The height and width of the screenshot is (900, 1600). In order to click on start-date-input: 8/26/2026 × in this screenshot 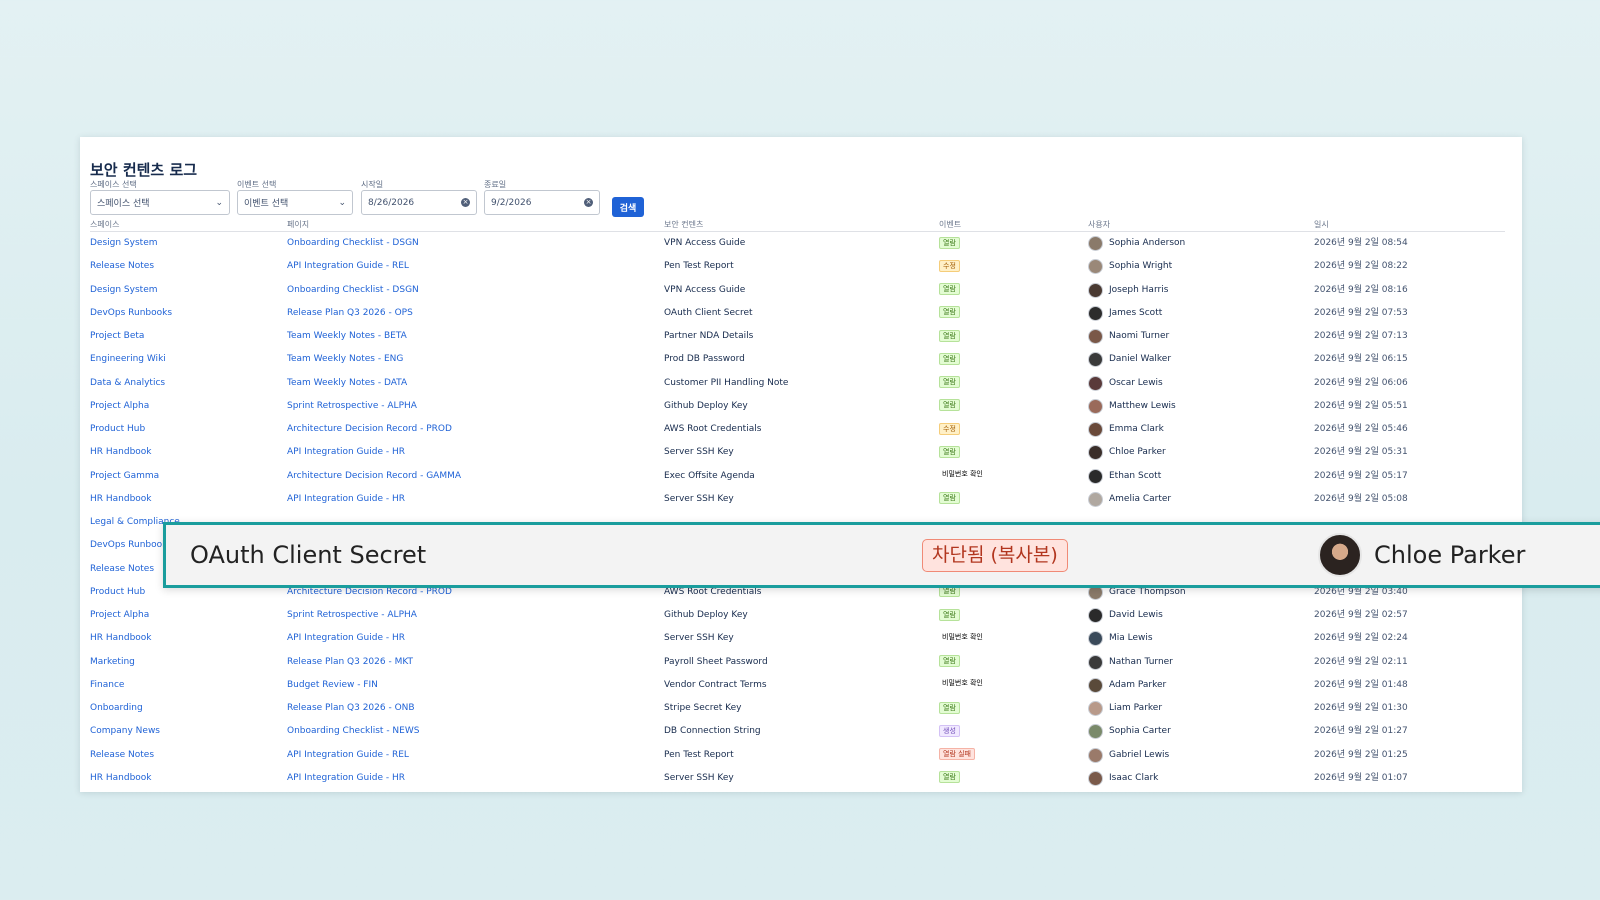, I will do `click(419, 202)`.